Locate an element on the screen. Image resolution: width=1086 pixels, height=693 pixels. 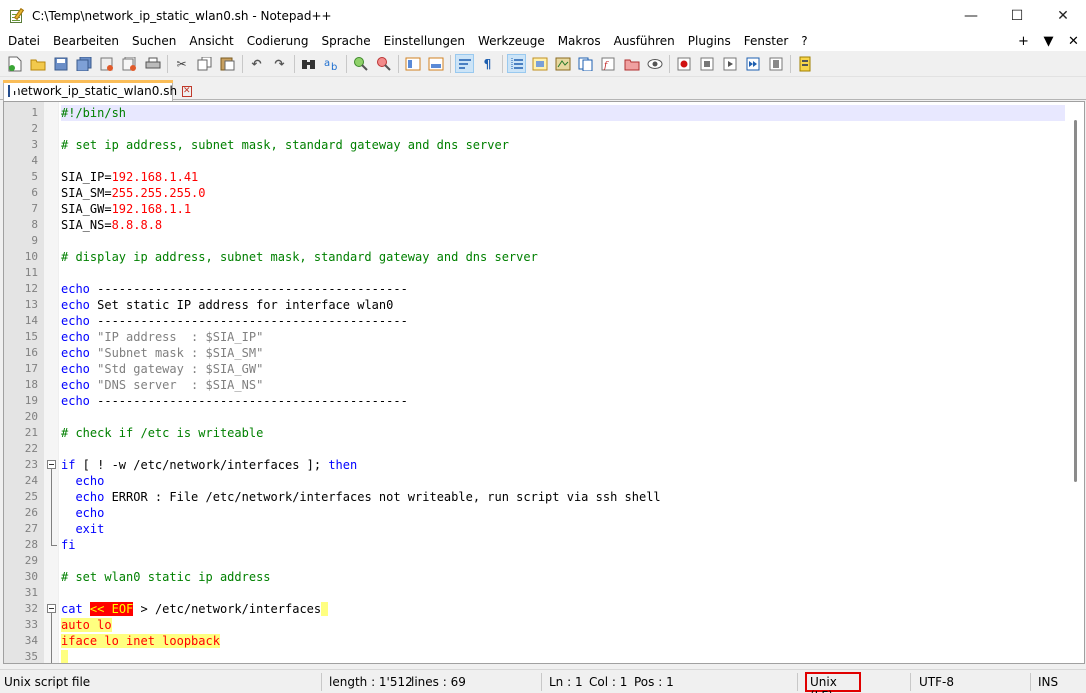
menu-makros: Makros is located at coordinates (579, 41).